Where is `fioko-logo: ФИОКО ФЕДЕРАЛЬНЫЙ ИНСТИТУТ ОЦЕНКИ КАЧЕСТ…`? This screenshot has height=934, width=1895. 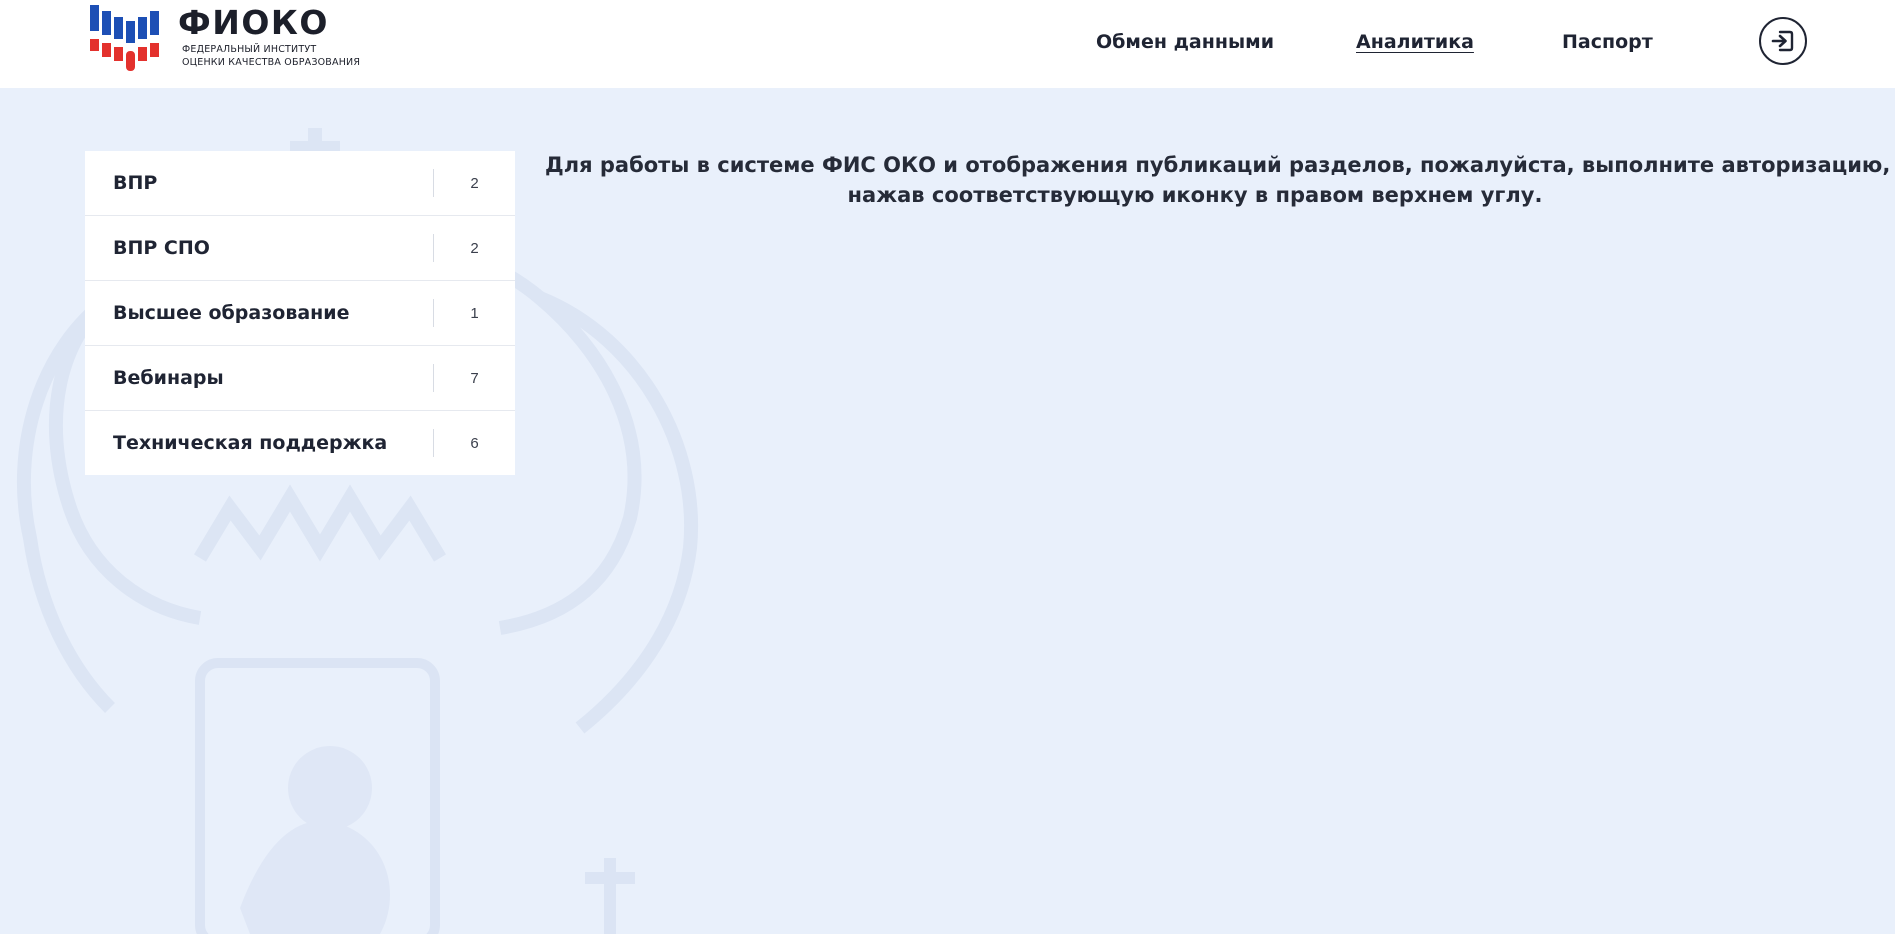 fioko-logo: ФИОКО ФЕДЕРАЛЬНЫЙ ИНСТИТУТ ОЦЕНКИ КАЧЕСТ… is located at coordinates (224, 39).